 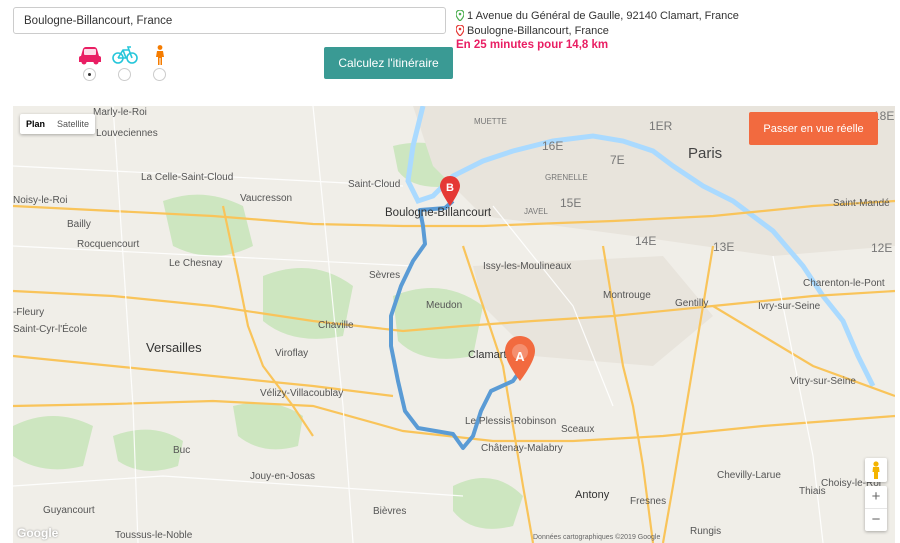 I want to click on label-paris: Paris, so click(x=705, y=153).